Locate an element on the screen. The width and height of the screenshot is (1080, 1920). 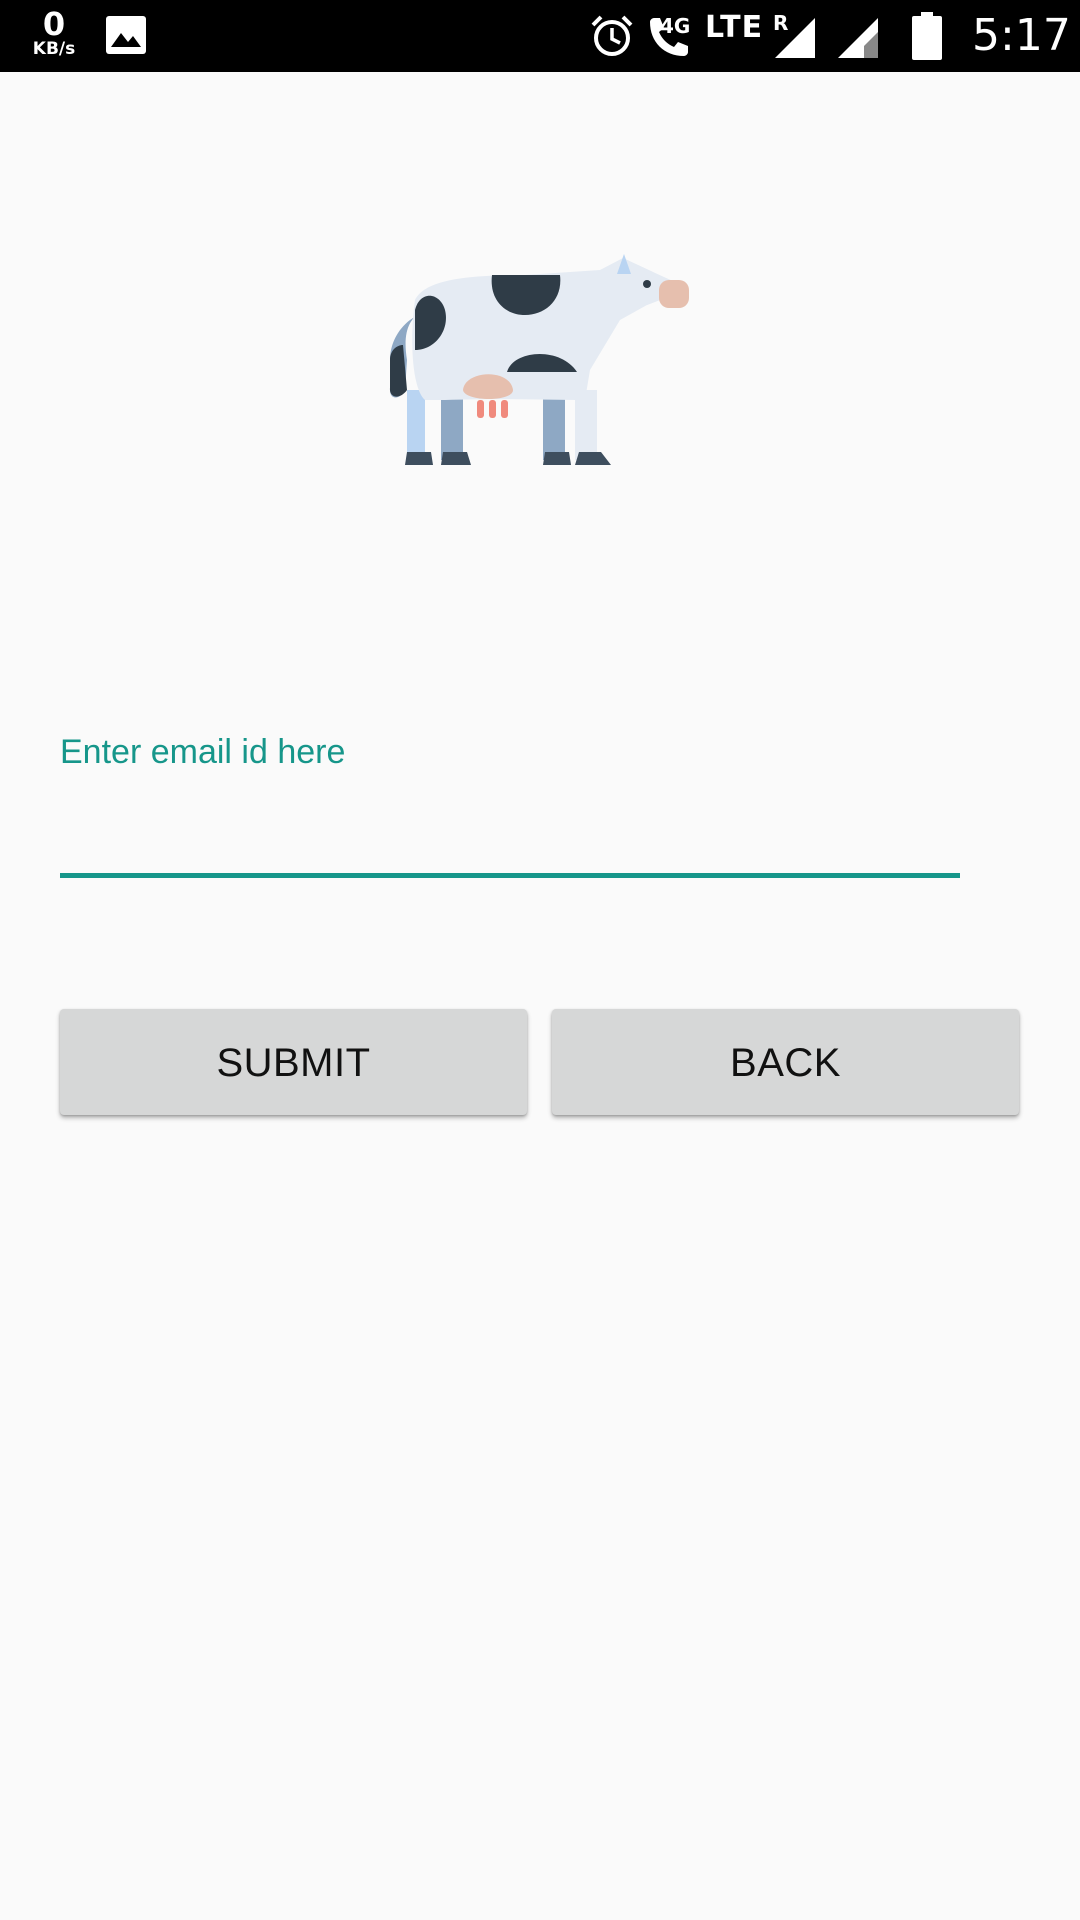
lte-label: LTE is located at coordinates (734, 27).